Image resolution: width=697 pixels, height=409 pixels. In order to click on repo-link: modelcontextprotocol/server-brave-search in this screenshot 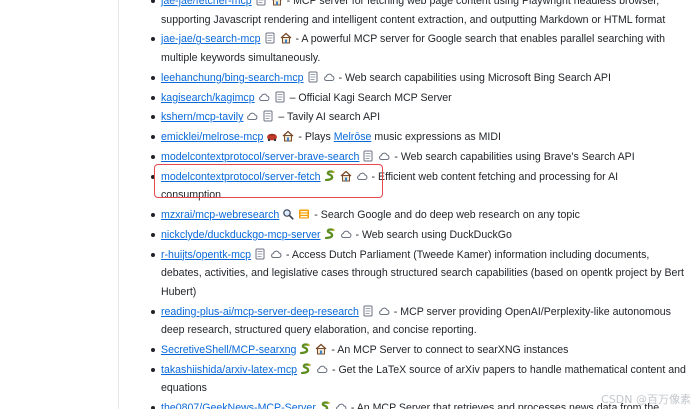, I will do `click(260, 157)`.